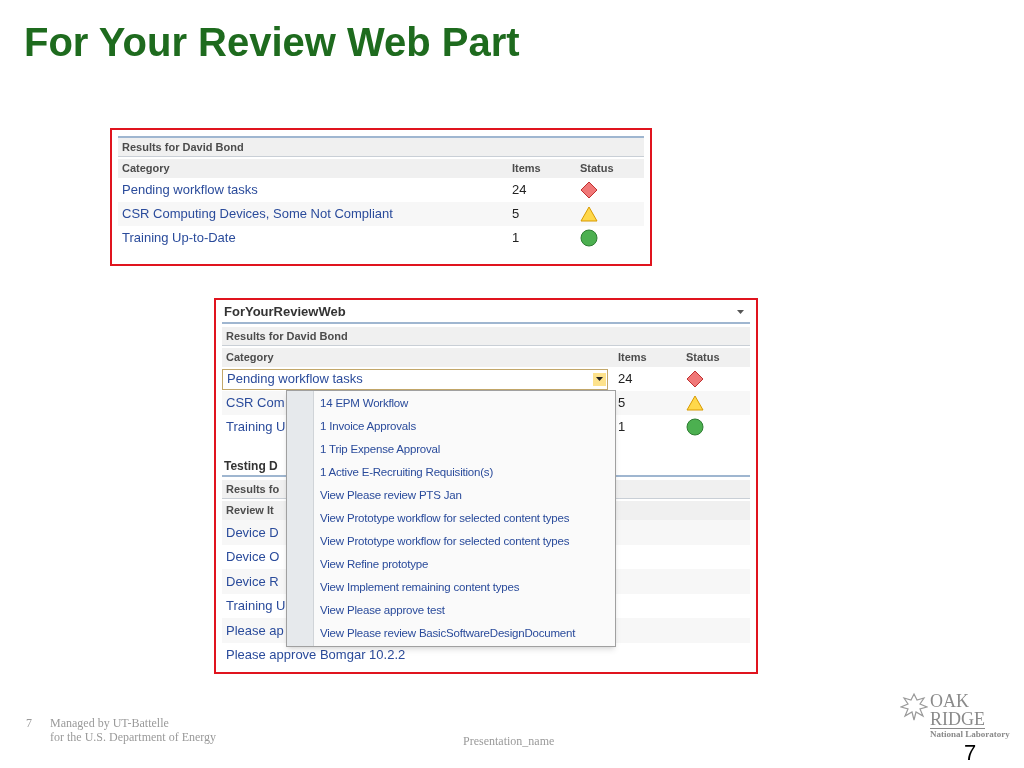  Describe the element at coordinates (252, 581) in the screenshot. I see `link: Device R` at that location.